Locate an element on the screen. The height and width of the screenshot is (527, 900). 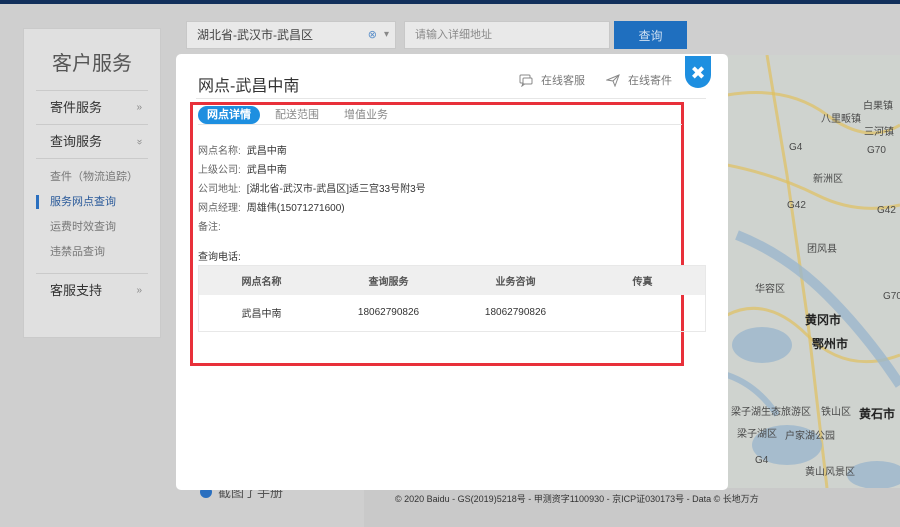
map-label: 鄂州市 is located at coordinates (830, 344).